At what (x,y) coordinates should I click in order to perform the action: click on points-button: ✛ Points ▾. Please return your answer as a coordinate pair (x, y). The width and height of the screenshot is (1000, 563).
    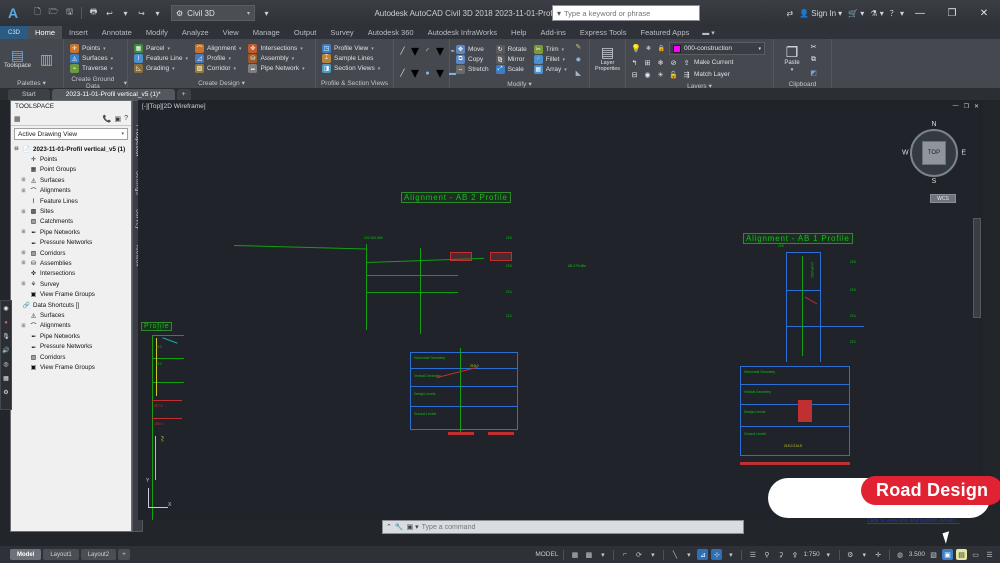
    Looking at the image, I should click on (91, 48).